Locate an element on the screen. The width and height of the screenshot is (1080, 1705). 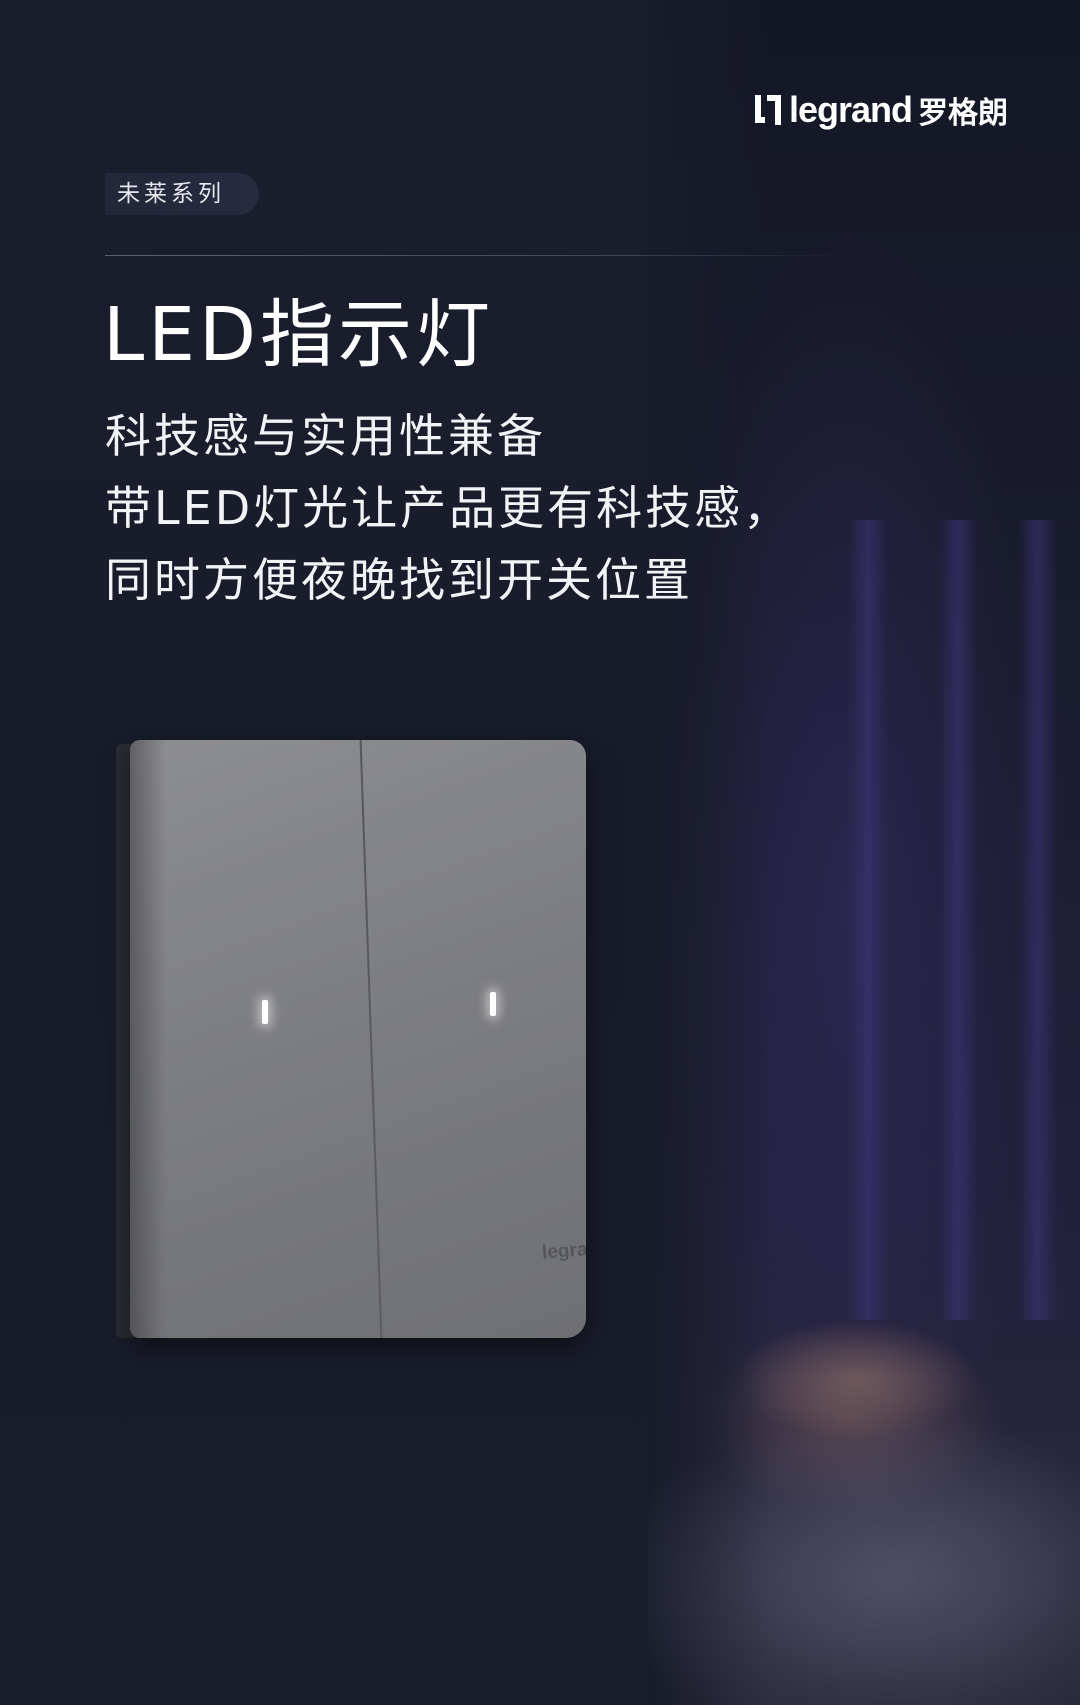
page-title: LED指示灯 is located at coordinates (298, 335).